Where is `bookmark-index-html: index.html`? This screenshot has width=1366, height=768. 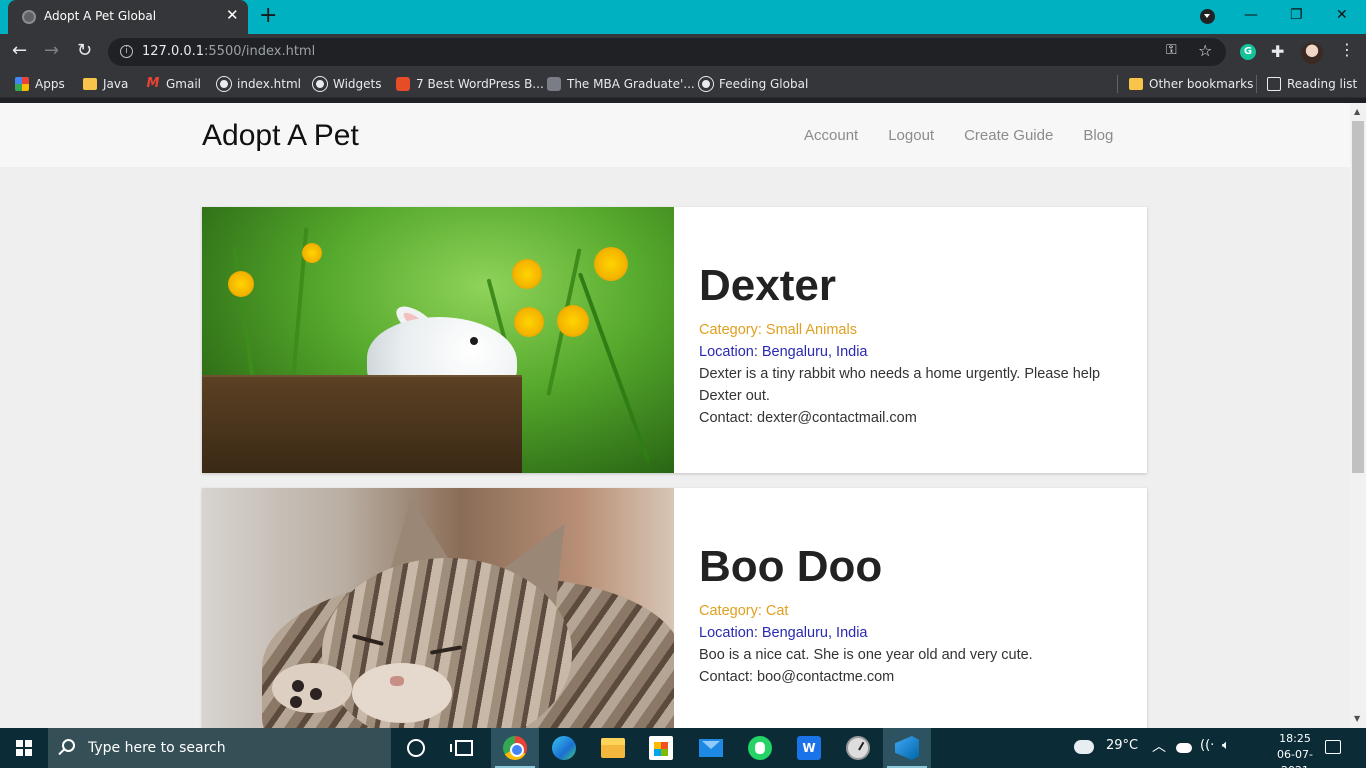 bookmark-index-html: index.html is located at coordinates (259, 84).